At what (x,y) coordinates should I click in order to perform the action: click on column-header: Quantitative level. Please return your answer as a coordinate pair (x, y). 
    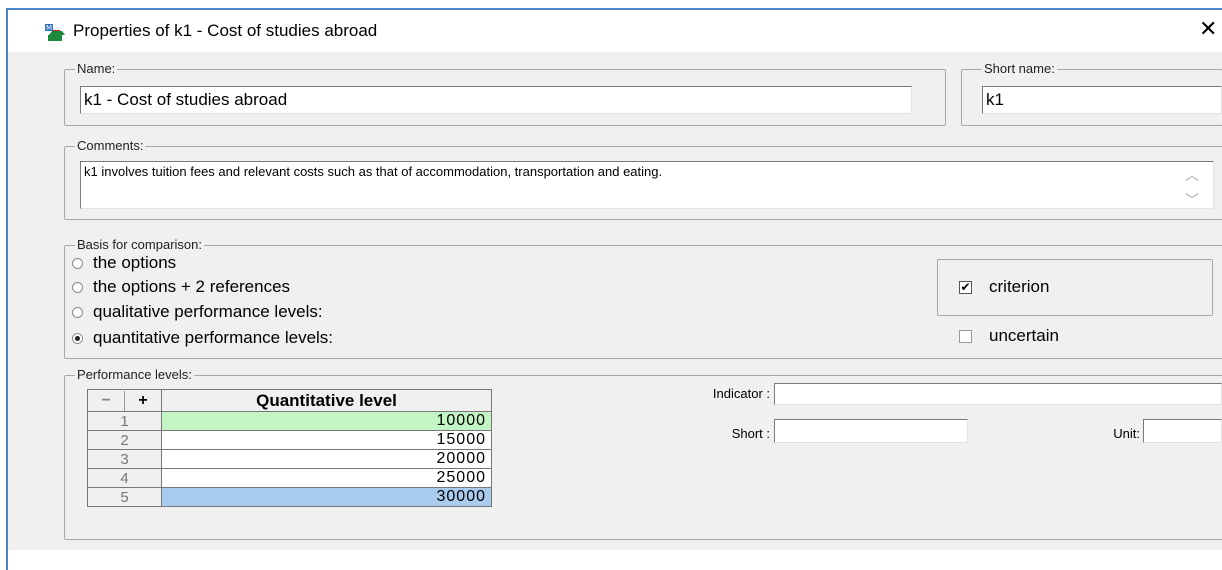
    Looking at the image, I should click on (326, 400).